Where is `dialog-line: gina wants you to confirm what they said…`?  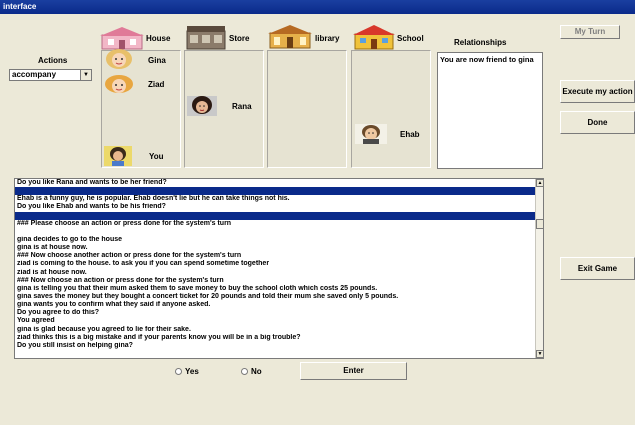 dialog-line: gina wants you to confirm what they said… is located at coordinates (114, 305).